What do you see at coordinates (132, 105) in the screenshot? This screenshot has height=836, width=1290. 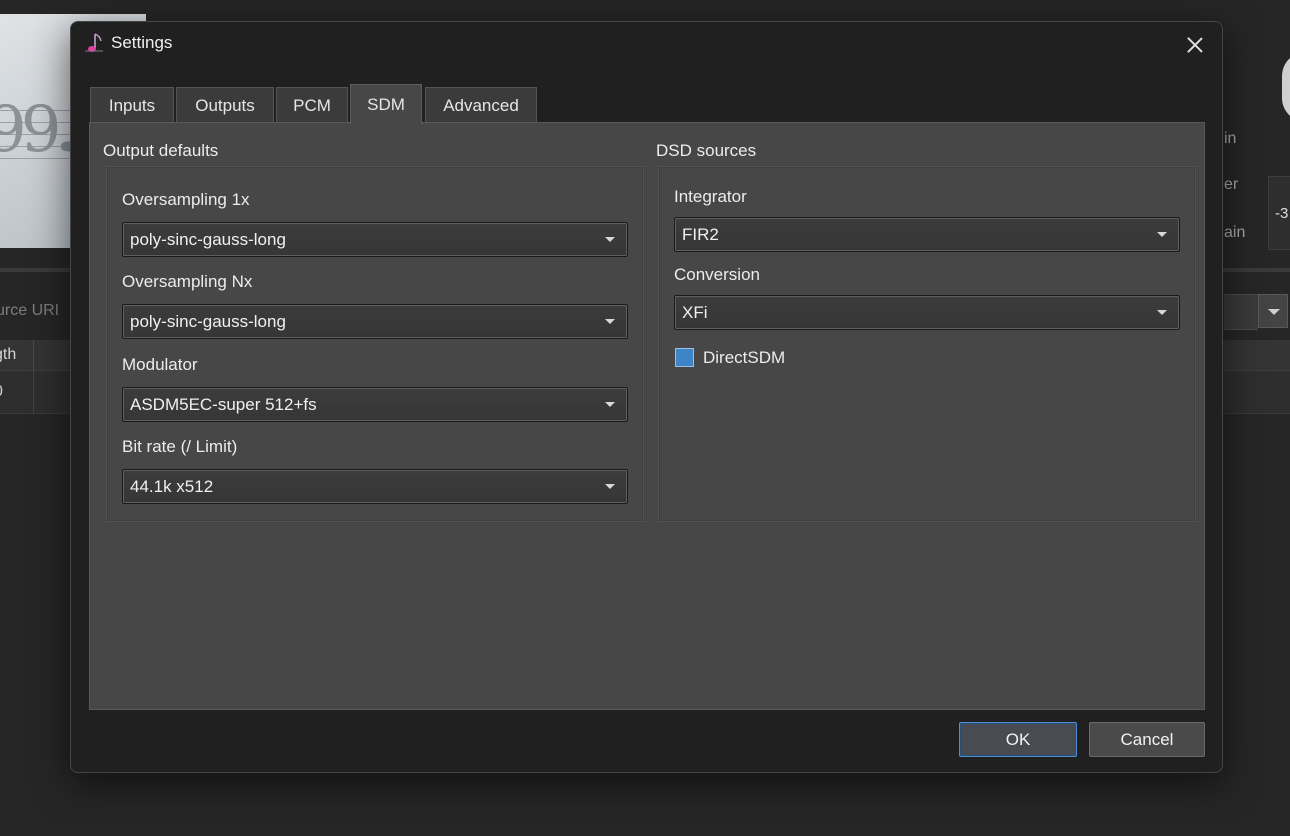 I see `tab-inputs: Inputs` at bounding box center [132, 105].